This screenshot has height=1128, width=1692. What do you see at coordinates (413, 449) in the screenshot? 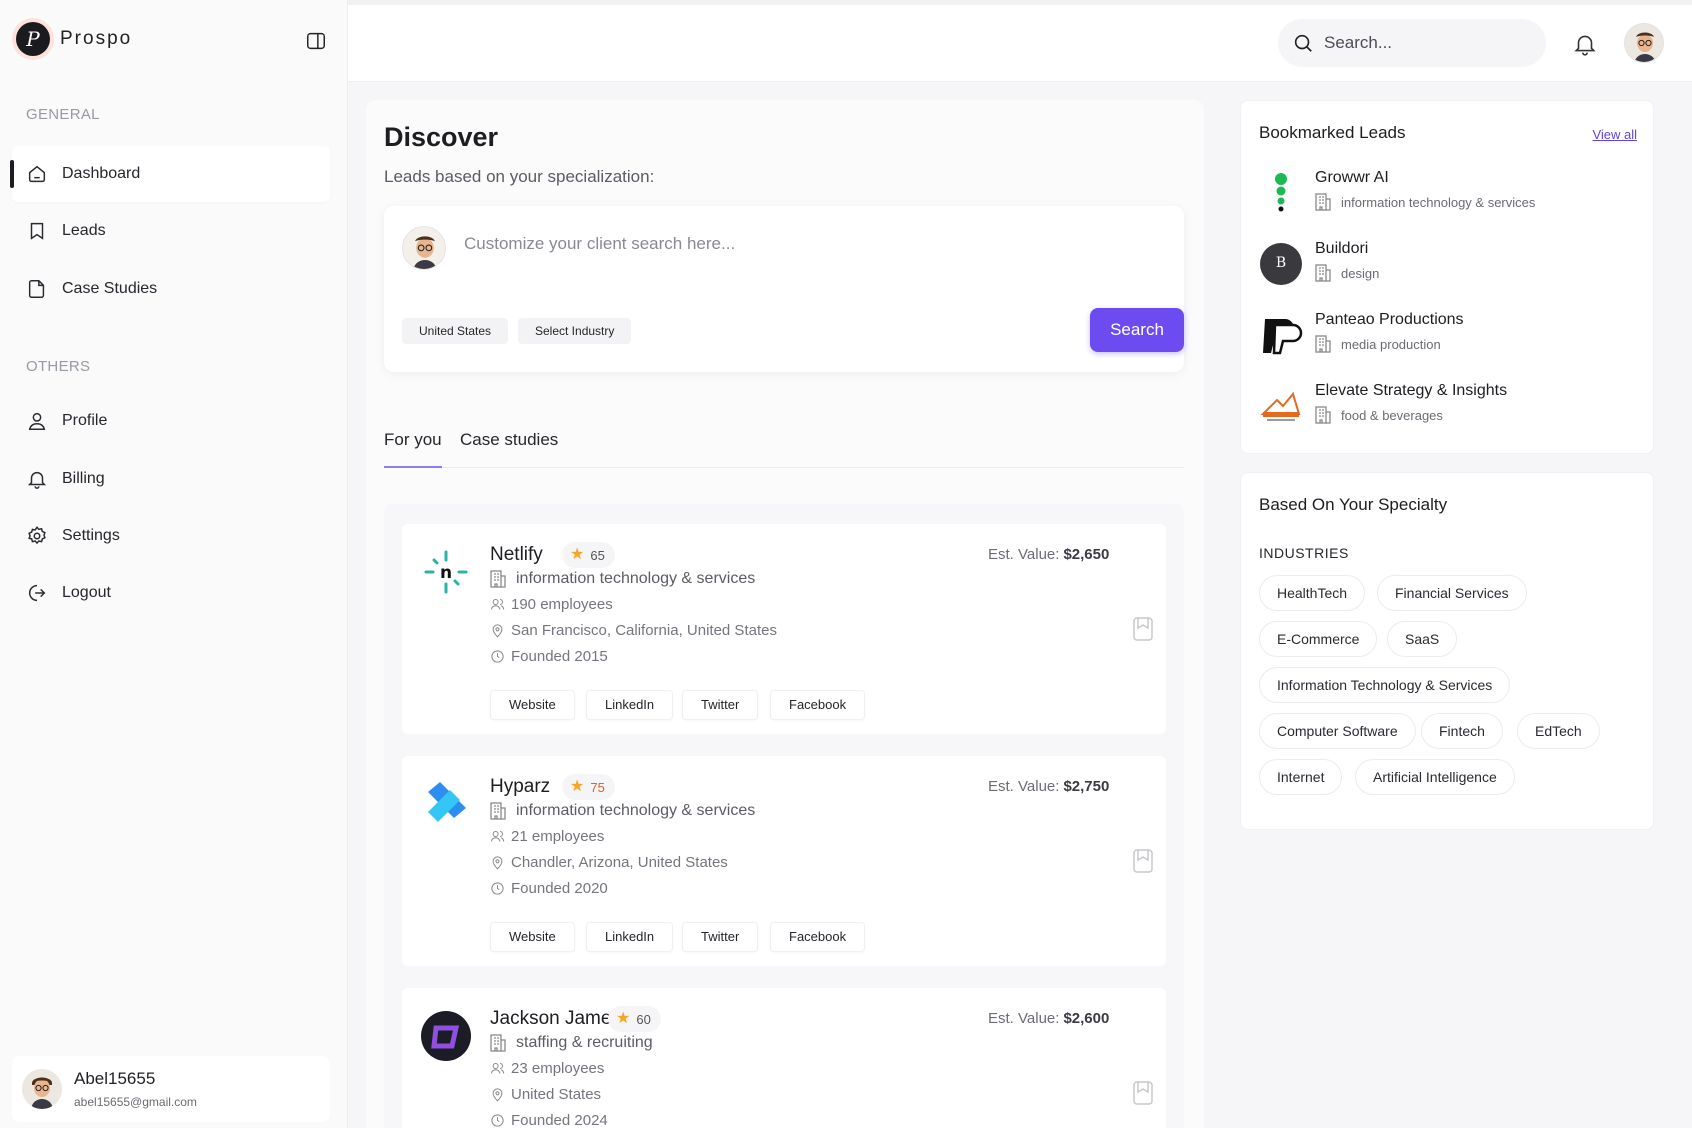
I see `tab-for-you: For you` at bounding box center [413, 449].